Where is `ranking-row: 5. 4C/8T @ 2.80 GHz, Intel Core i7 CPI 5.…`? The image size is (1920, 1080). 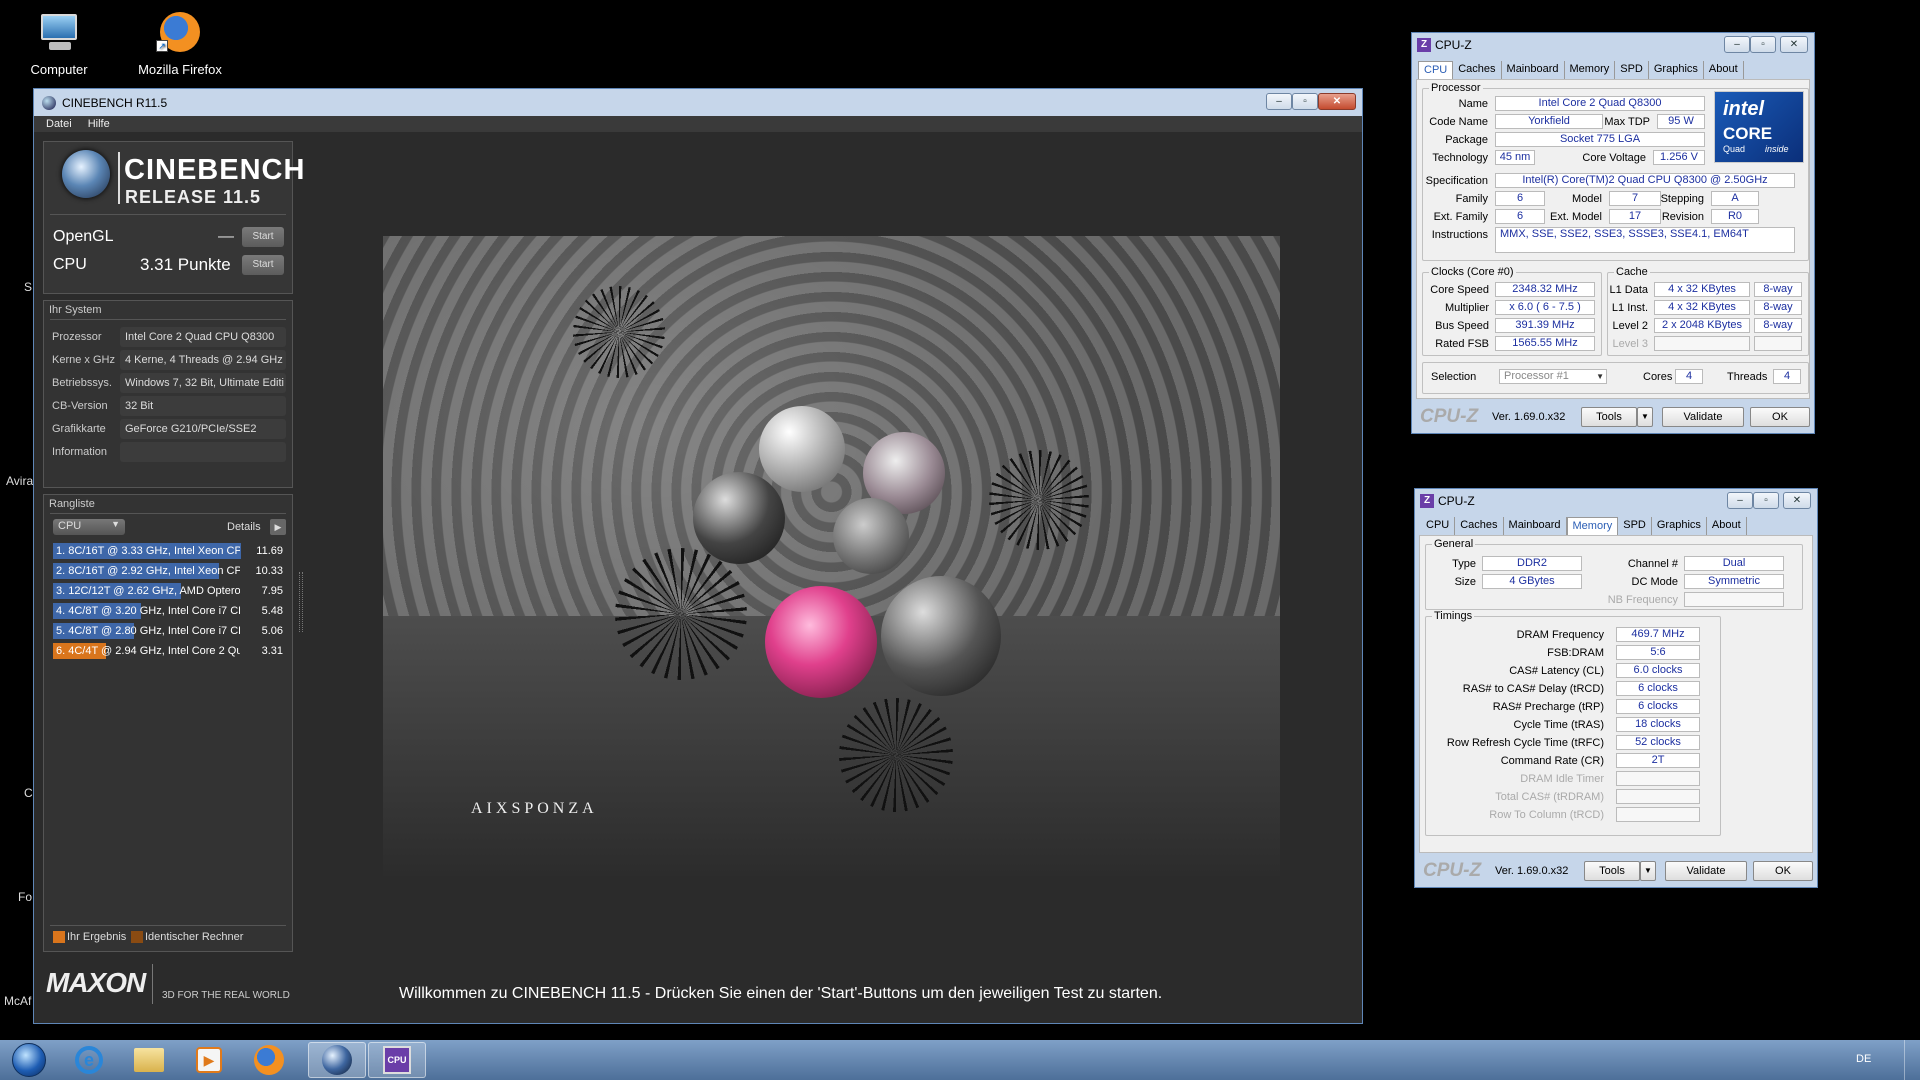
ranking-row: 5. 4C/8T @ 2.80 GHz, Intel Core i7 CPI 5.… is located at coordinates (169, 631).